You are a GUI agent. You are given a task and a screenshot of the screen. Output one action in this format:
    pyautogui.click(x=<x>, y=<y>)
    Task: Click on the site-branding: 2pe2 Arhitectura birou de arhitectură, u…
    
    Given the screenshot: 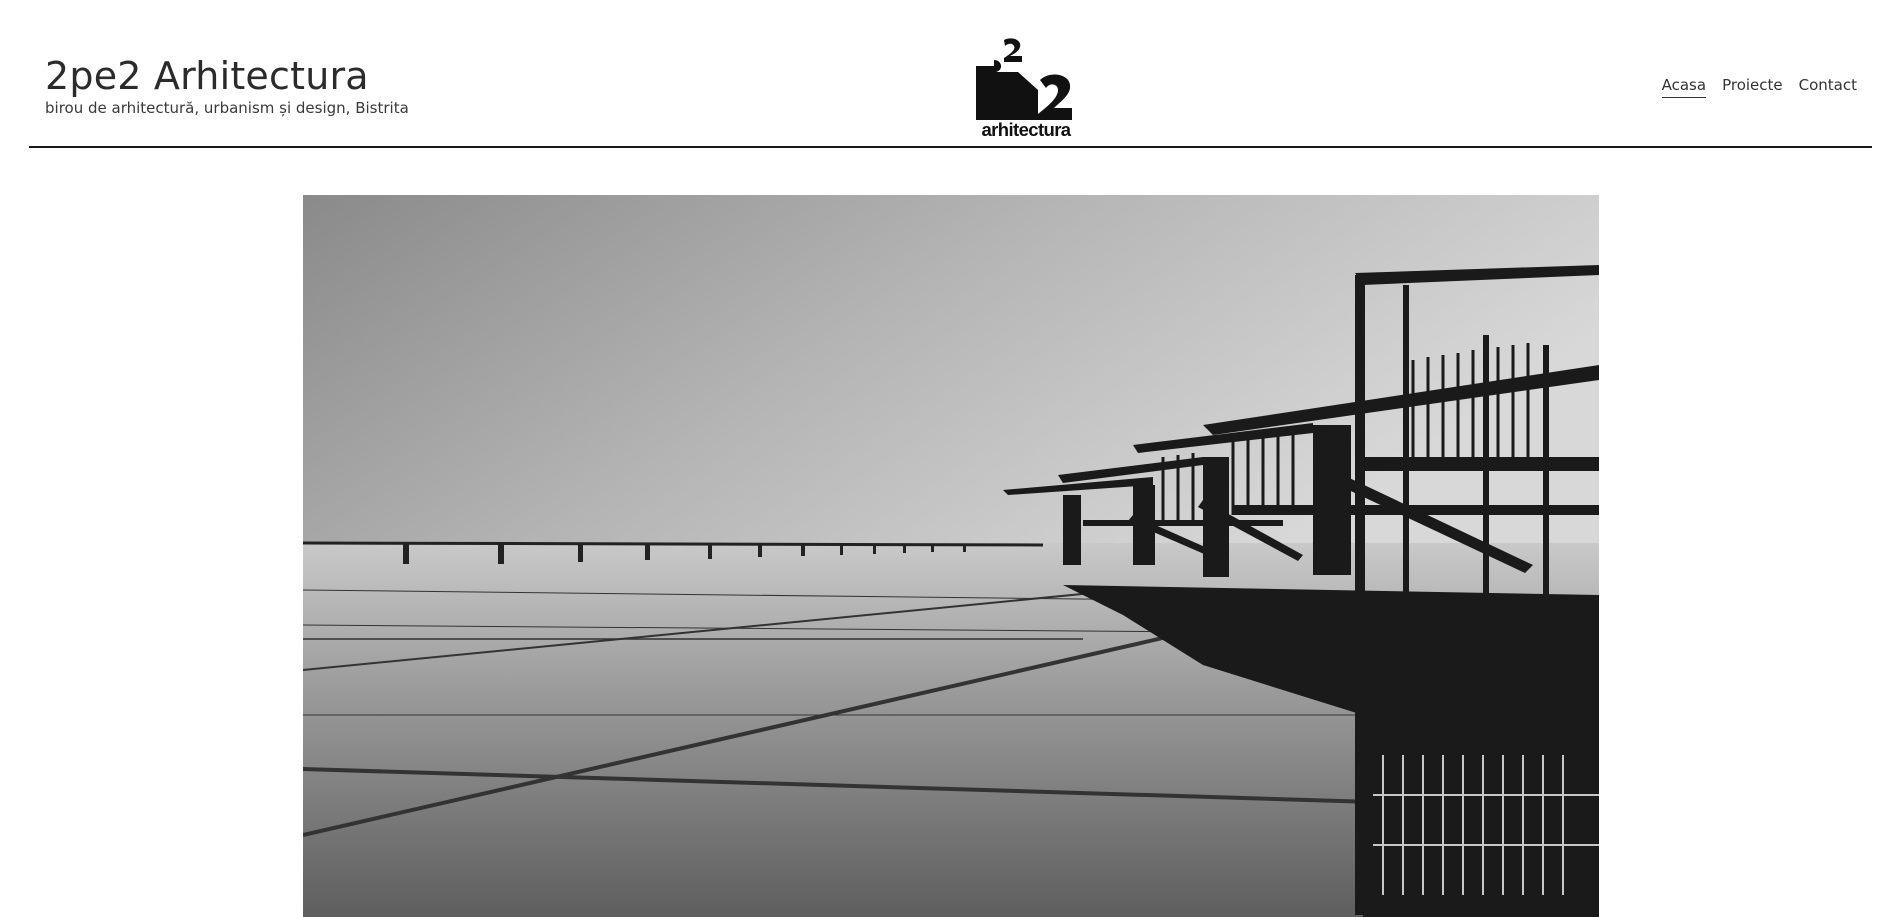 What is the action you would take?
    pyautogui.click(x=227, y=85)
    